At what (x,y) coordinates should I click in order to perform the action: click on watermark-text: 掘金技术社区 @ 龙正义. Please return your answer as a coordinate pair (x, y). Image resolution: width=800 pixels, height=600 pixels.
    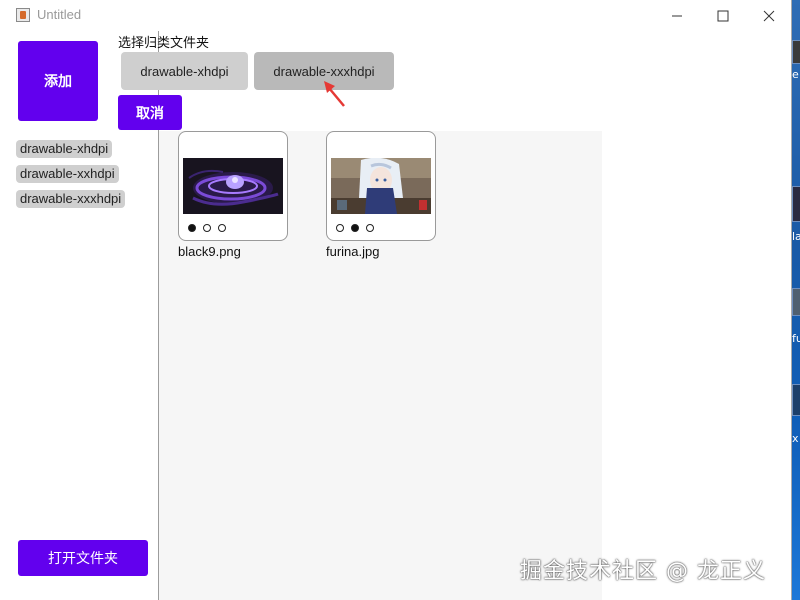
    Looking at the image, I should click on (643, 571).